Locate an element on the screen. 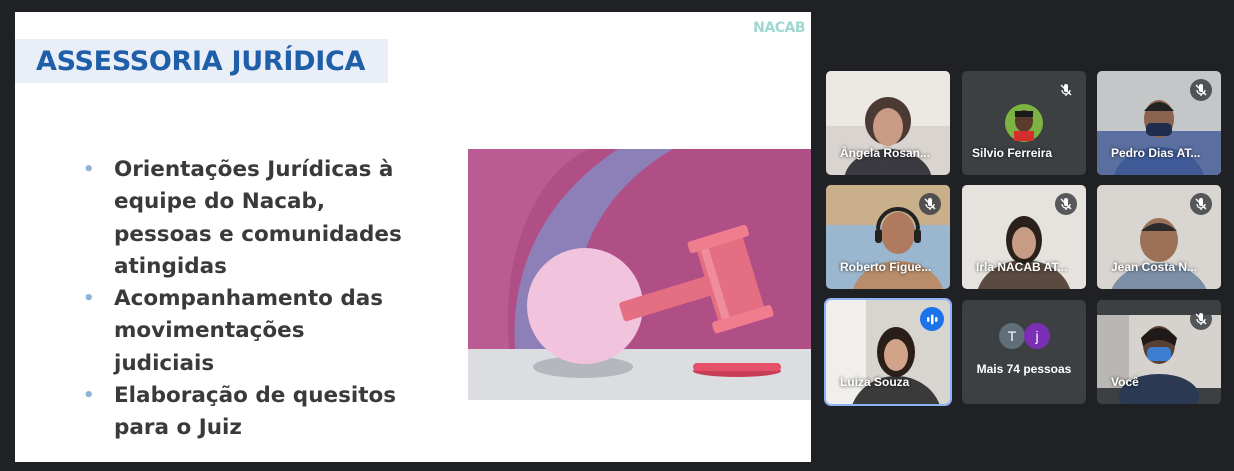  more-avatars: T j is located at coordinates (1024, 338).